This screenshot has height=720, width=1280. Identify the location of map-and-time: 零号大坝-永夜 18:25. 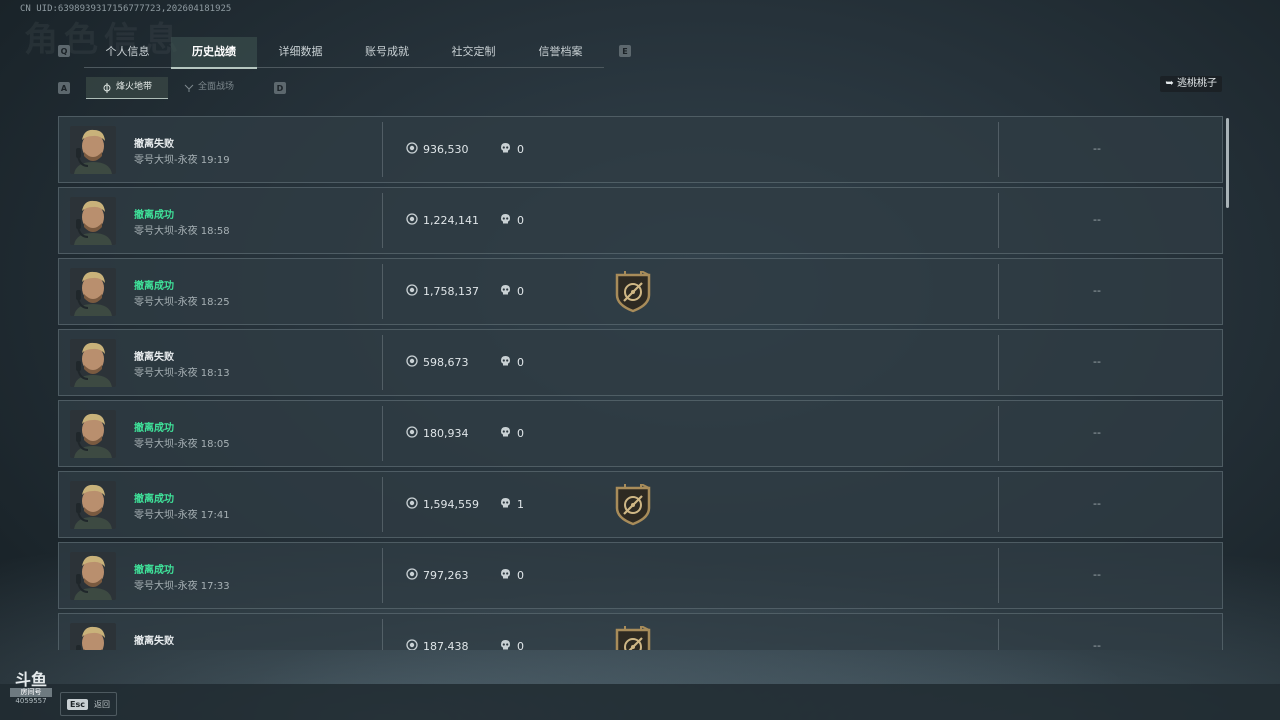
(182, 302).